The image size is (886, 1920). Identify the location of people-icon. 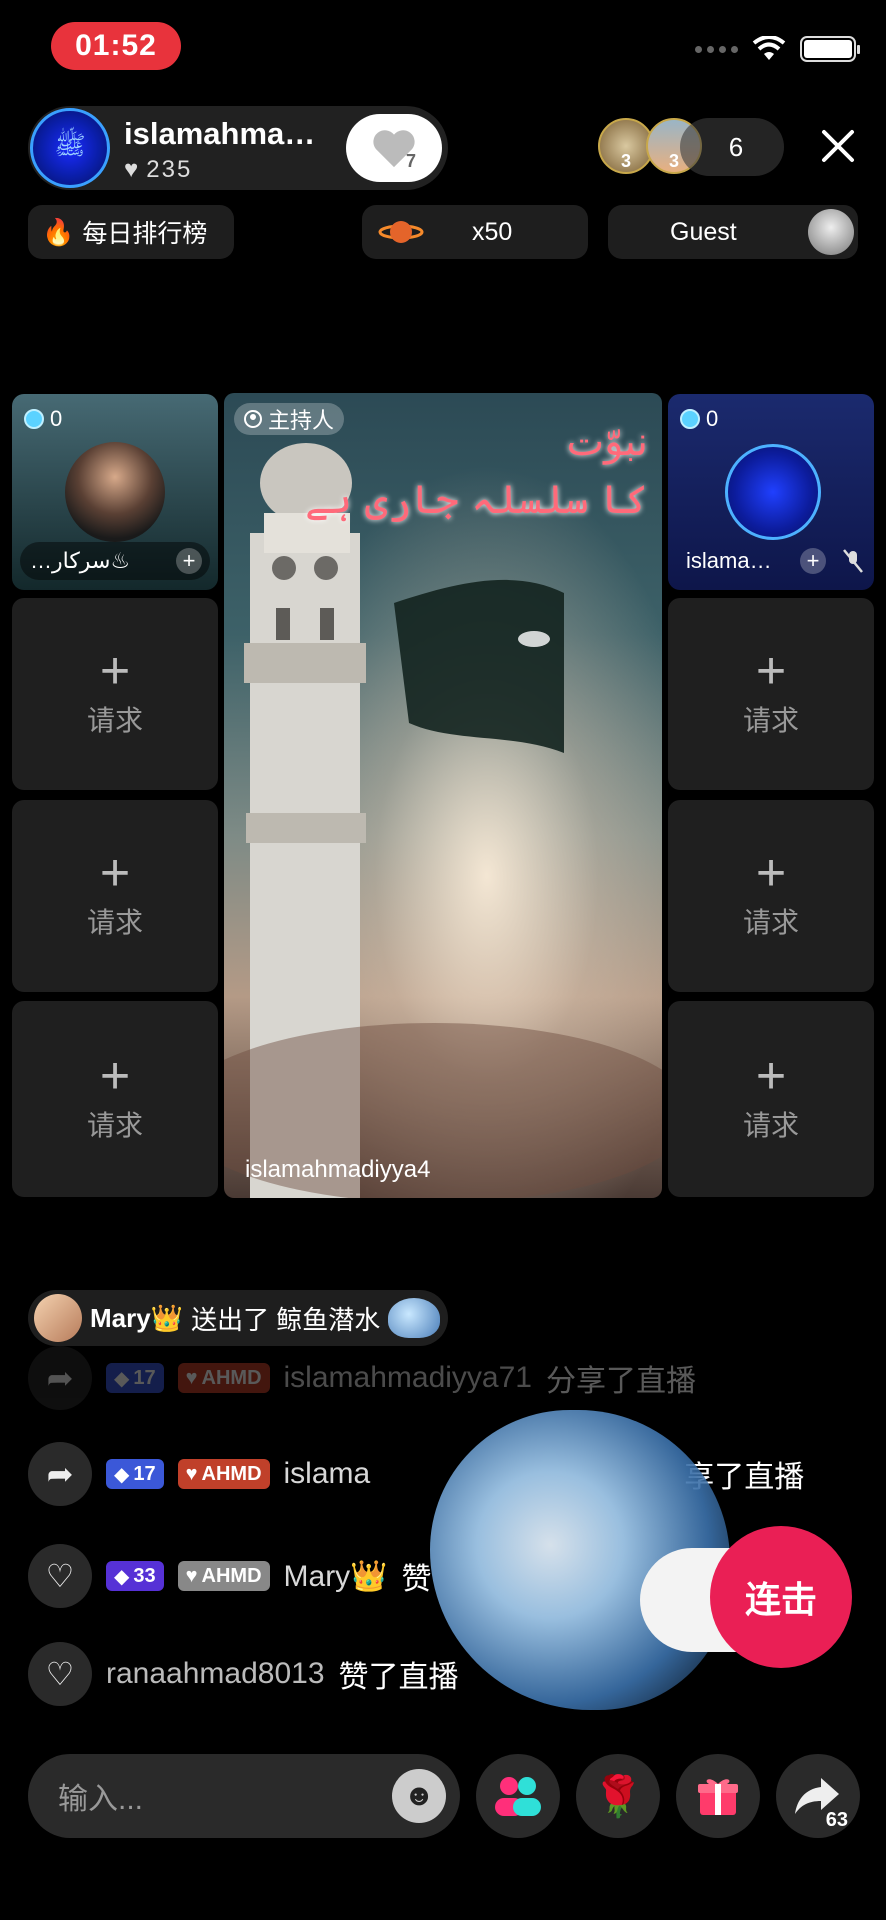
(518, 1796).